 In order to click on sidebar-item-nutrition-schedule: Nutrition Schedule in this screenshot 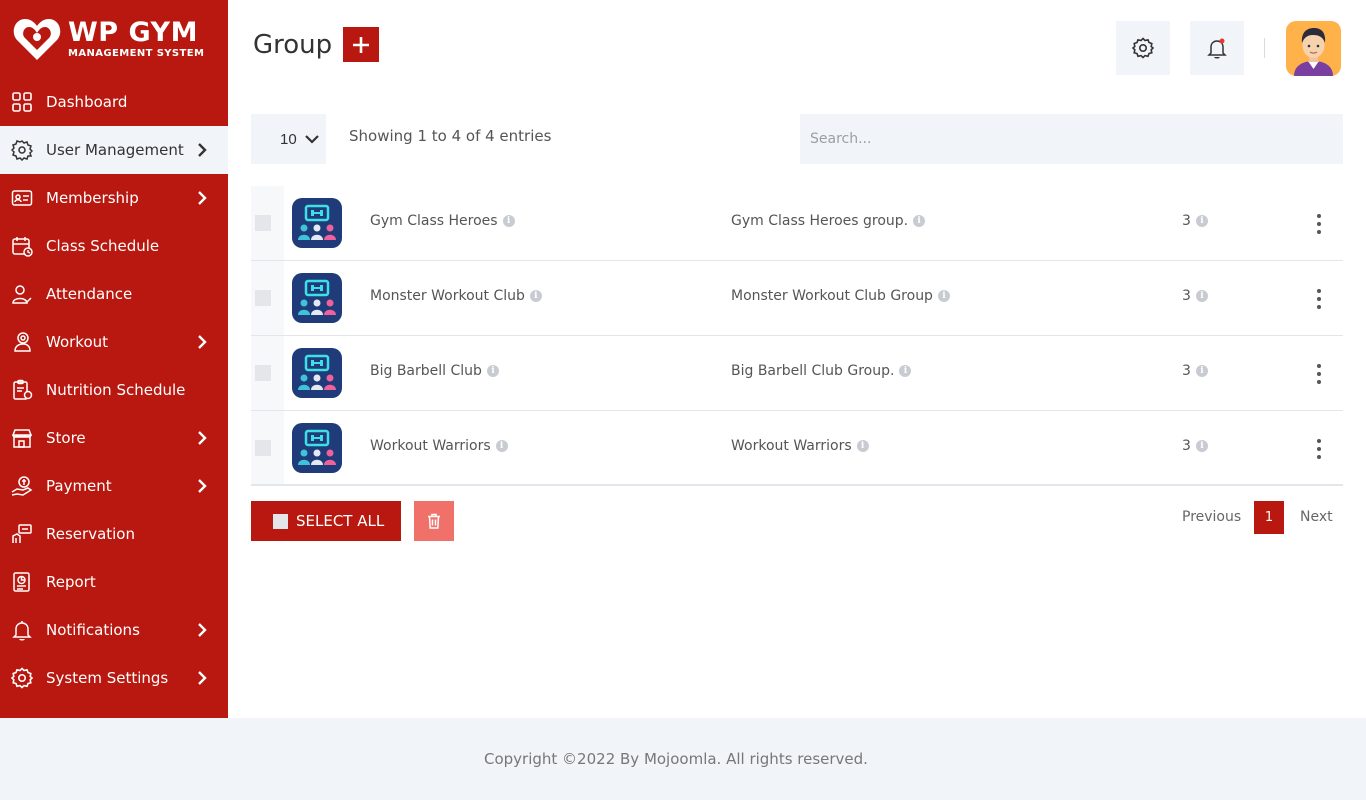, I will do `click(114, 390)`.